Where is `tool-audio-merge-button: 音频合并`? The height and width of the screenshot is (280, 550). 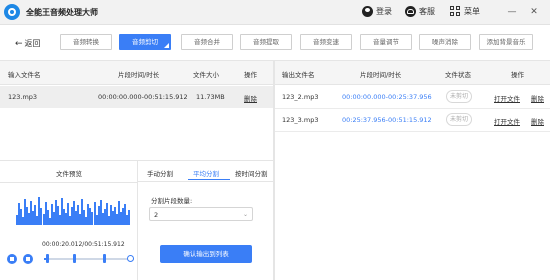
tool-audio-merge-button: 音频合并 is located at coordinates (207, 42).